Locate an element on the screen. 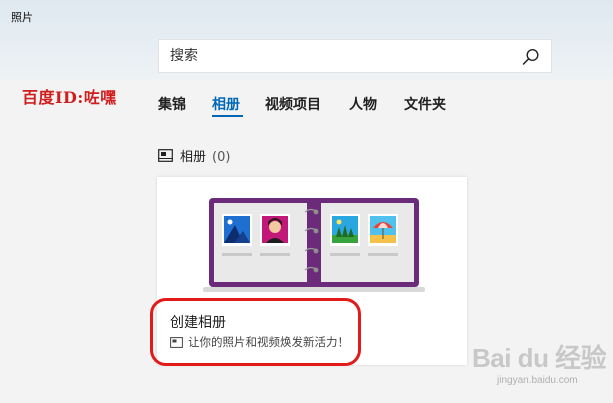 This screenshot has height=403, width=613. search-icon is located at coordinates (531, 57).